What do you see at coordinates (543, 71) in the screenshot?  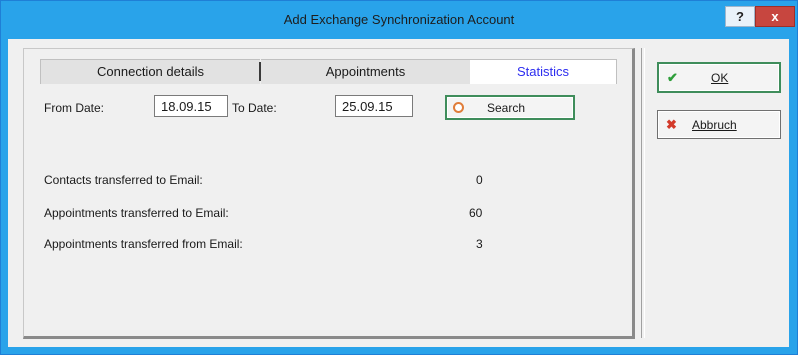 I see `tab-statistics: Statistics` at bounding box center [543, 71].